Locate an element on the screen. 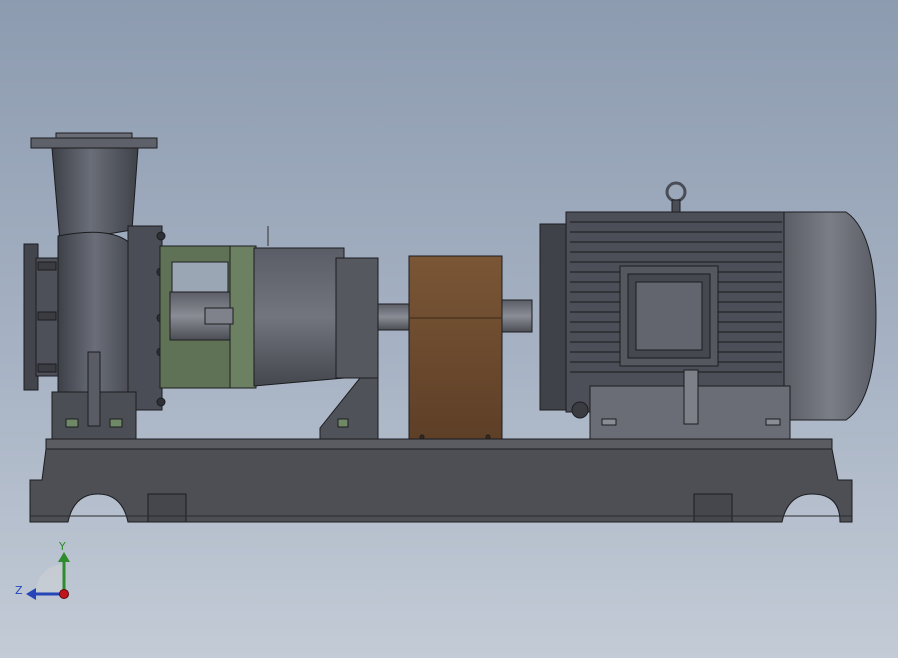 This screenshot has height=658, width=898. orientation-triad: Y Z is located at coordinates (42, 570).